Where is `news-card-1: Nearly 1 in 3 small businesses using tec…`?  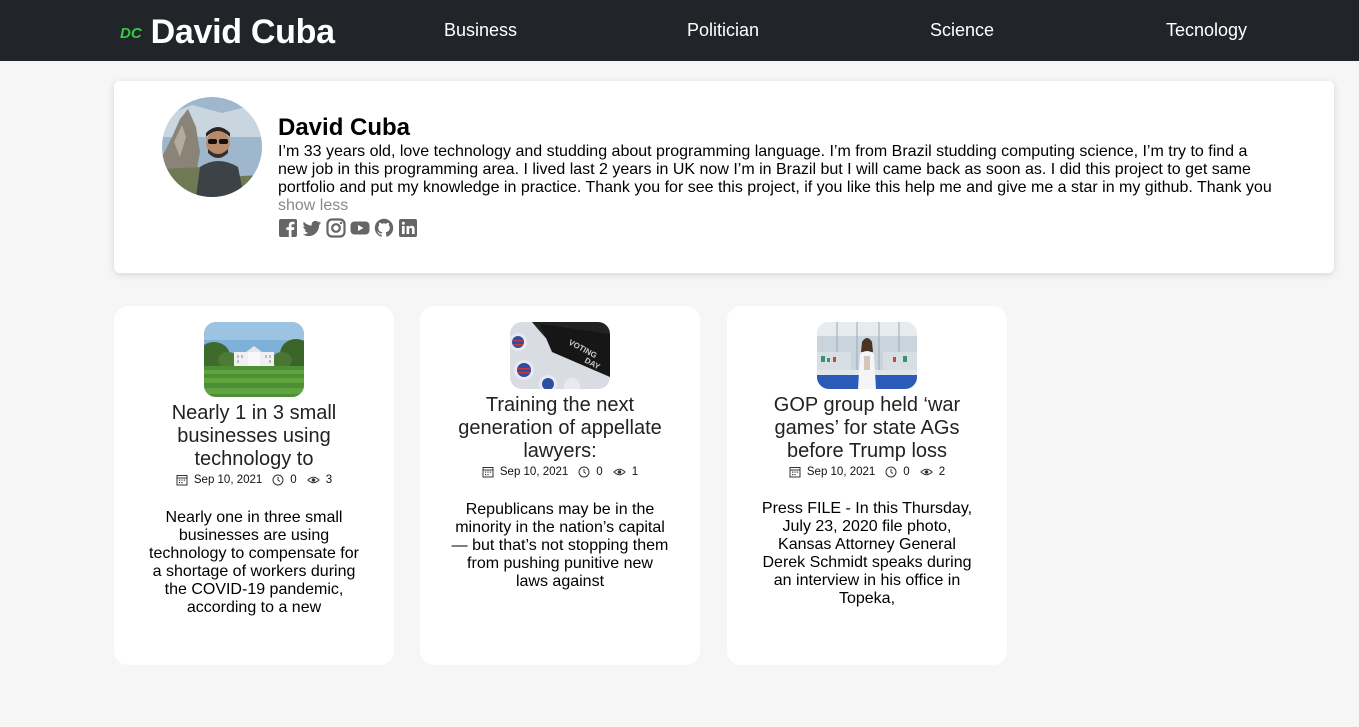 news-card-1: Nearly 1 in 3 small businesses using tec… is located at coordinates (254, 485).